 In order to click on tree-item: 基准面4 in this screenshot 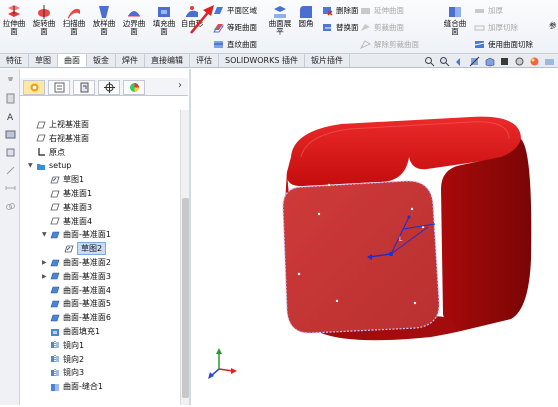, I will do `click(67, 221)`.